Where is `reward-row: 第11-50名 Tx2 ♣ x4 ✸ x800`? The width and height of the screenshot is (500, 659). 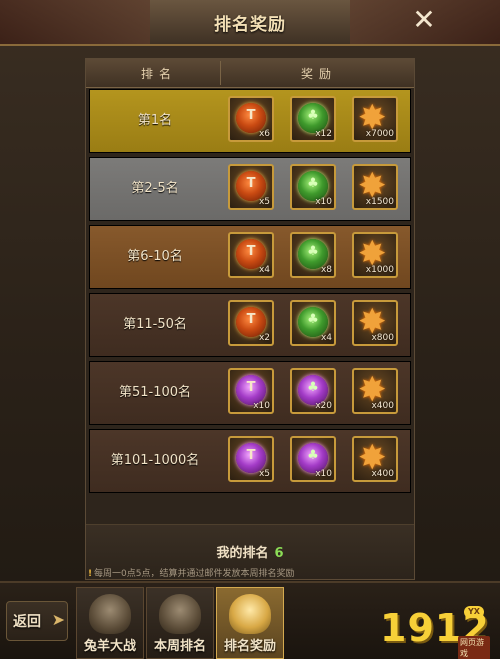 reward-row: 第11-50名 Tx2 ♣ x4 ✸ x800 is located at coordinates (250, 325).